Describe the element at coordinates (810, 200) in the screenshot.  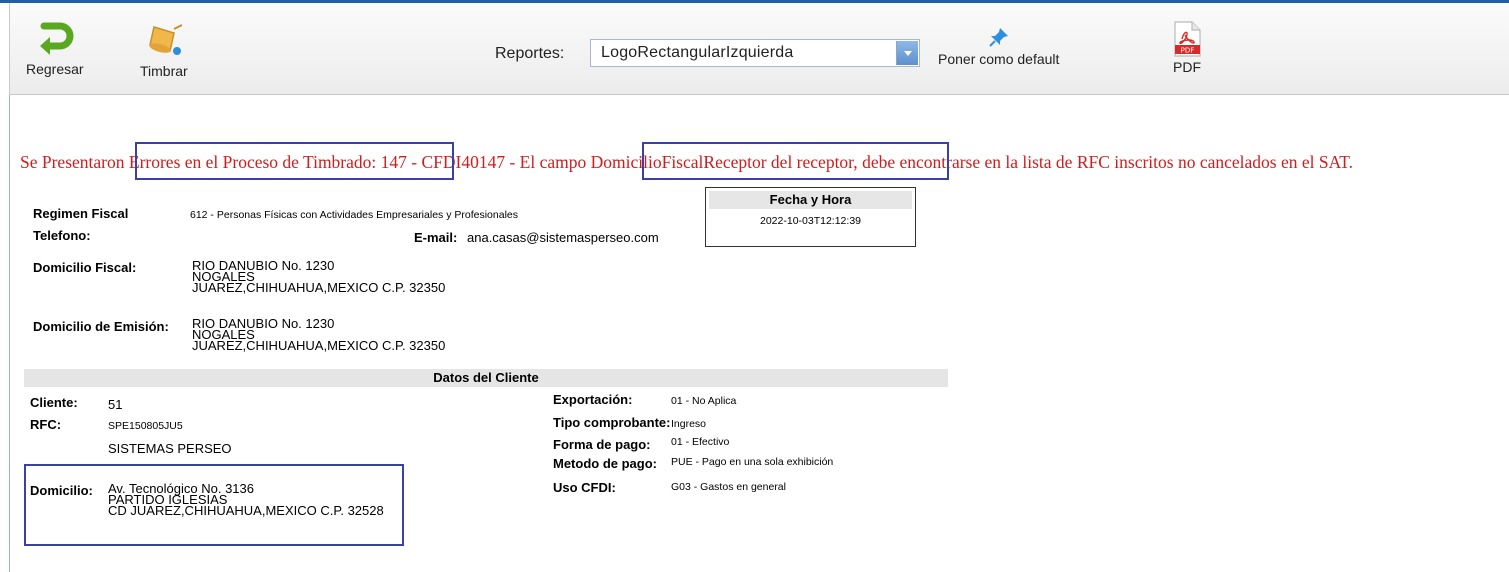
I see `fecha-header: Fecha y Hora` at that location.